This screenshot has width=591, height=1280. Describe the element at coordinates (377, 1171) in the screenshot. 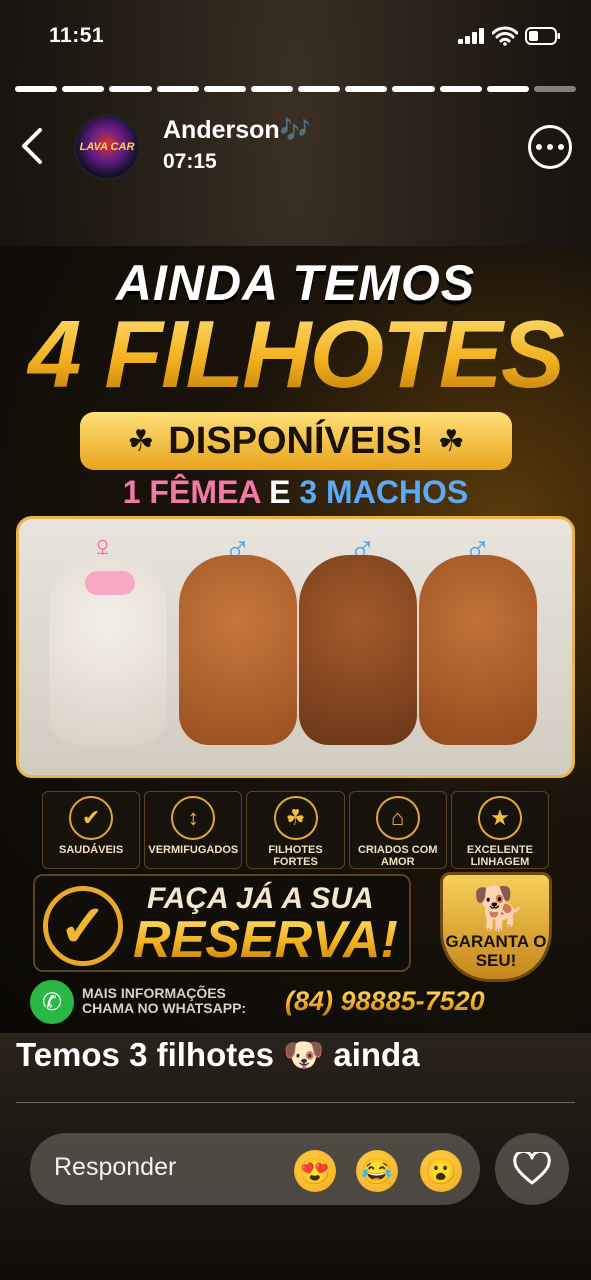

I see `laughing-reaction-button: 😂` at that location.